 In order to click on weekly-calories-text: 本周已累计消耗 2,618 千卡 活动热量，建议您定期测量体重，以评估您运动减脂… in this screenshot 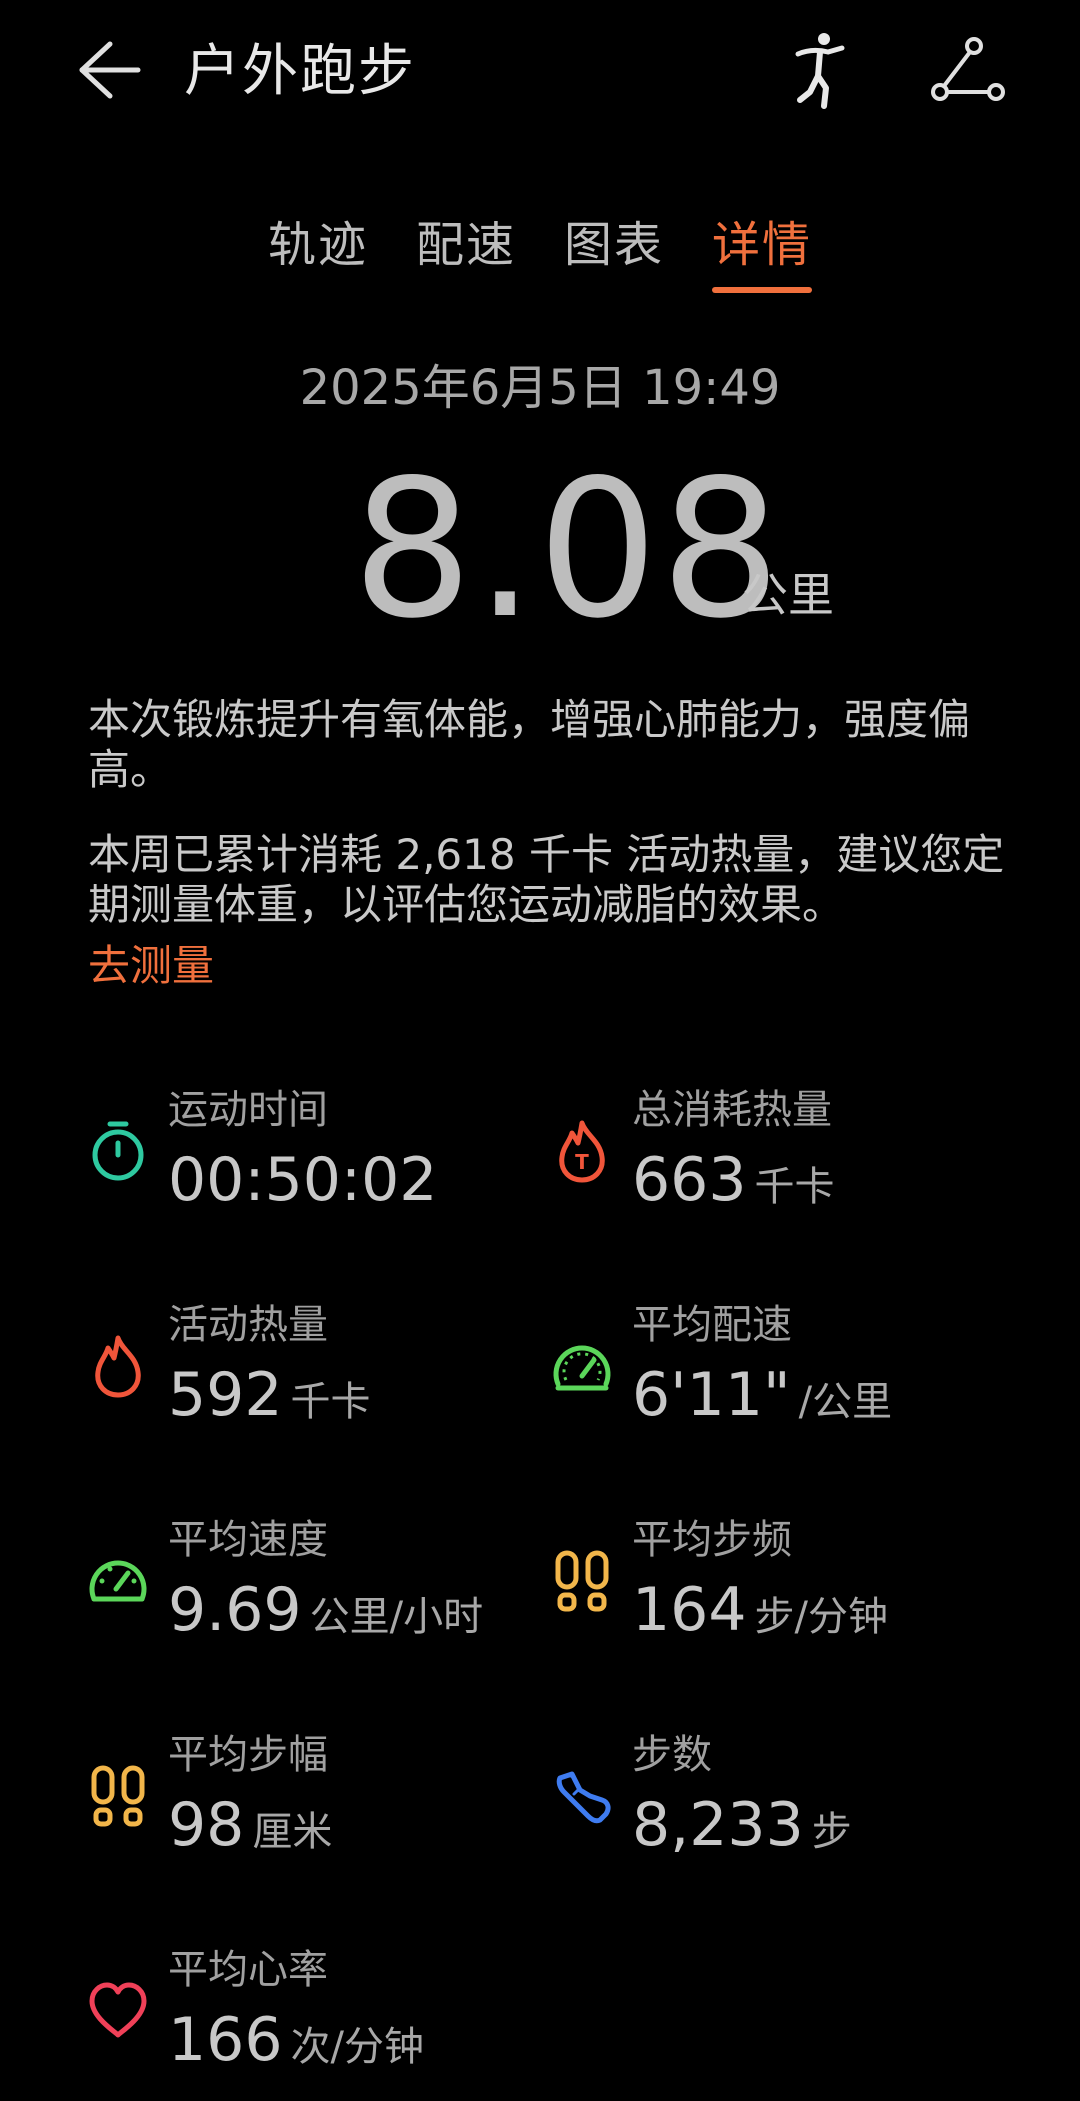, I will do `click(546, 879)`.